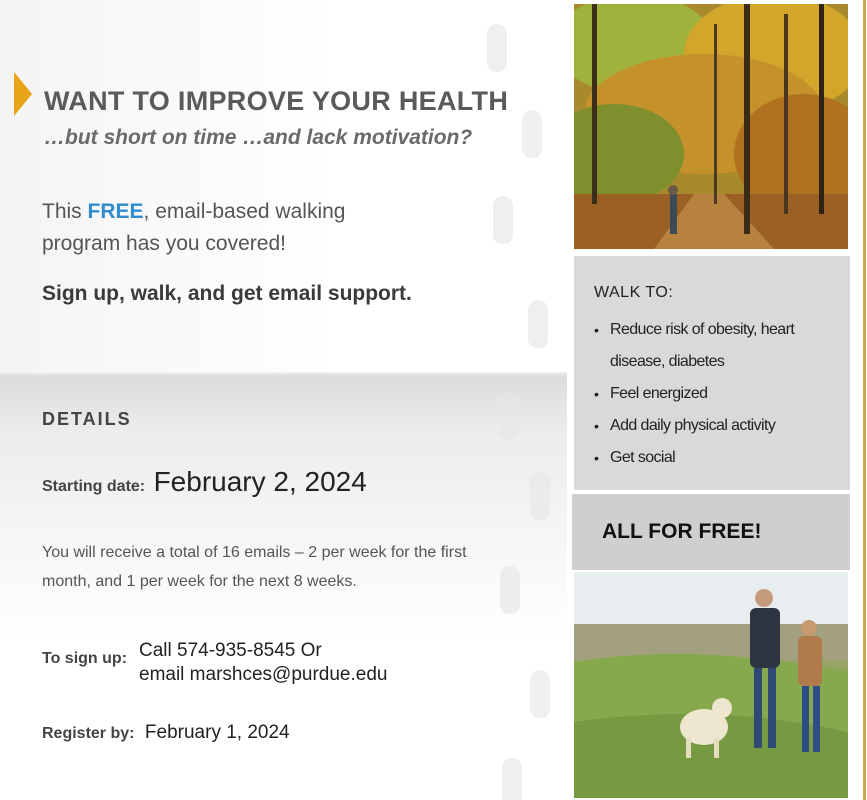 The image size is (867, 800). What do you see at coordinates (65, 211) in the screenshot?
I see `intro-prefix: This` at bounding box center [65, 211].